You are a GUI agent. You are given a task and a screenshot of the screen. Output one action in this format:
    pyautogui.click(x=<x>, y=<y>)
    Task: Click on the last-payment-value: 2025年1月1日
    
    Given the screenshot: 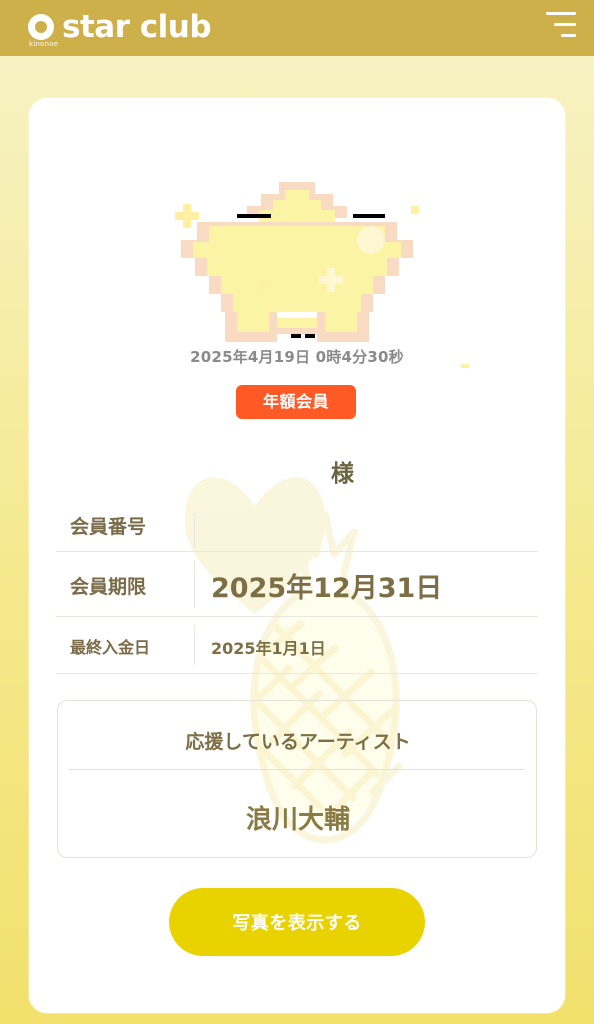 What is the action you would take?
    pyautogui.click(x=268, y=648)
    